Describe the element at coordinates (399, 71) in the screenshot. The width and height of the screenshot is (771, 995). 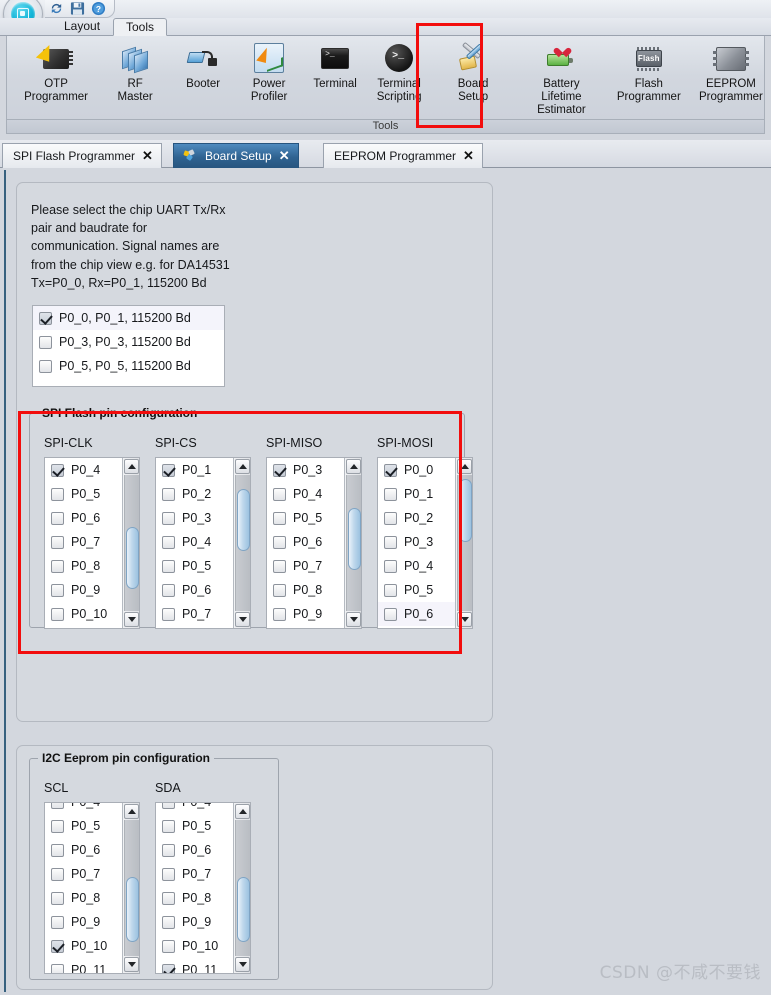
I see `tool-terminal-scripting: Terminal Scripting` at that location.